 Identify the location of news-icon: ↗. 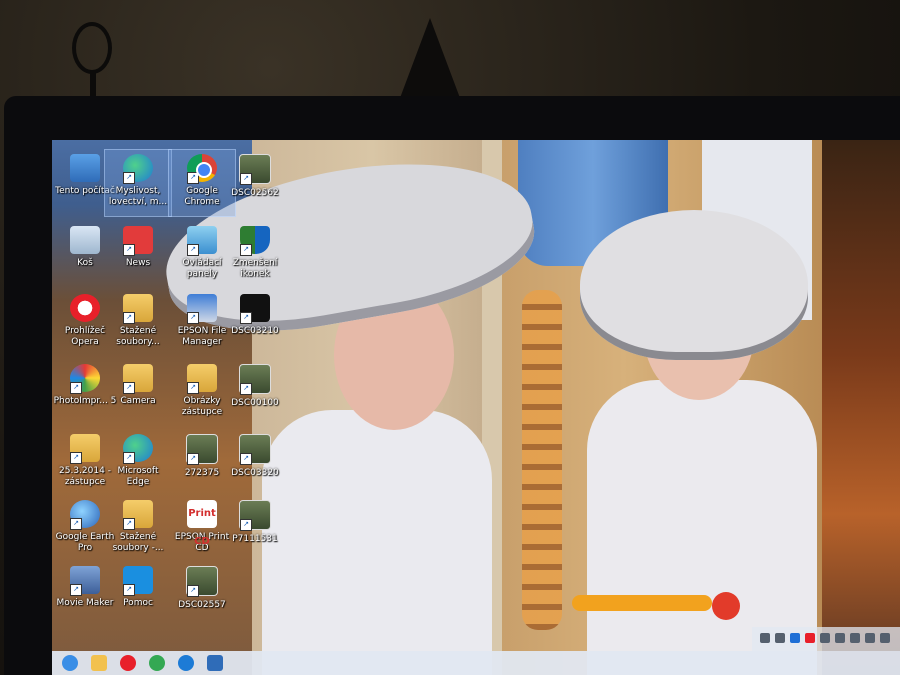
(138, 241).